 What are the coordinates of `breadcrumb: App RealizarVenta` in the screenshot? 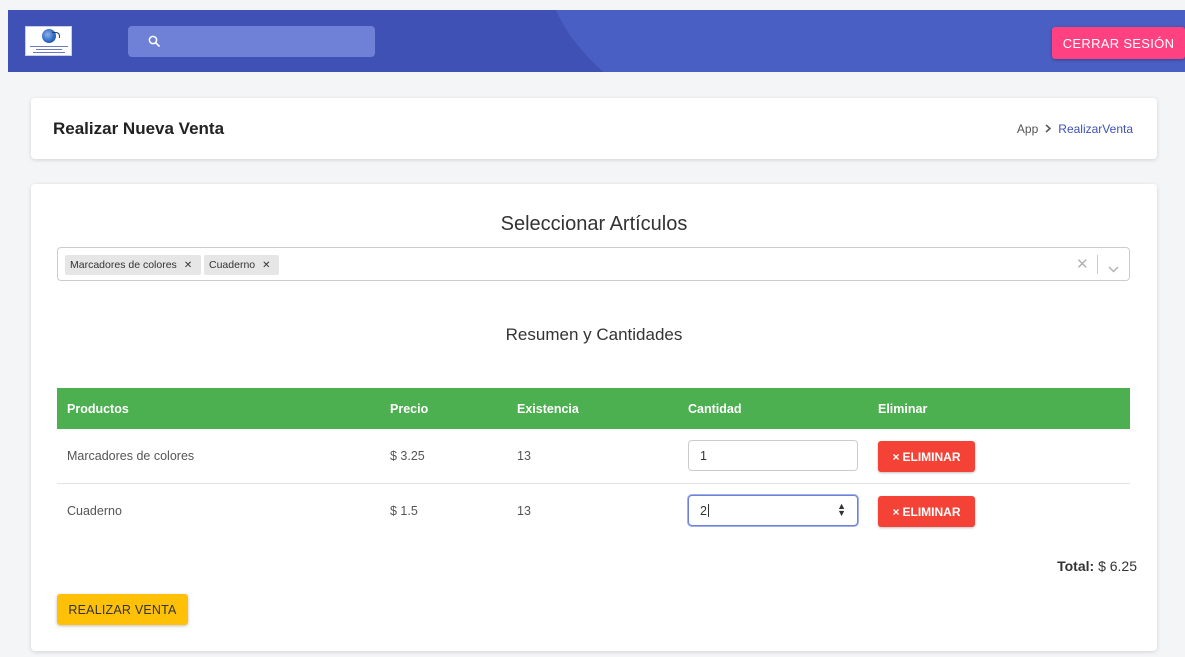 It's located at (1075, 129).